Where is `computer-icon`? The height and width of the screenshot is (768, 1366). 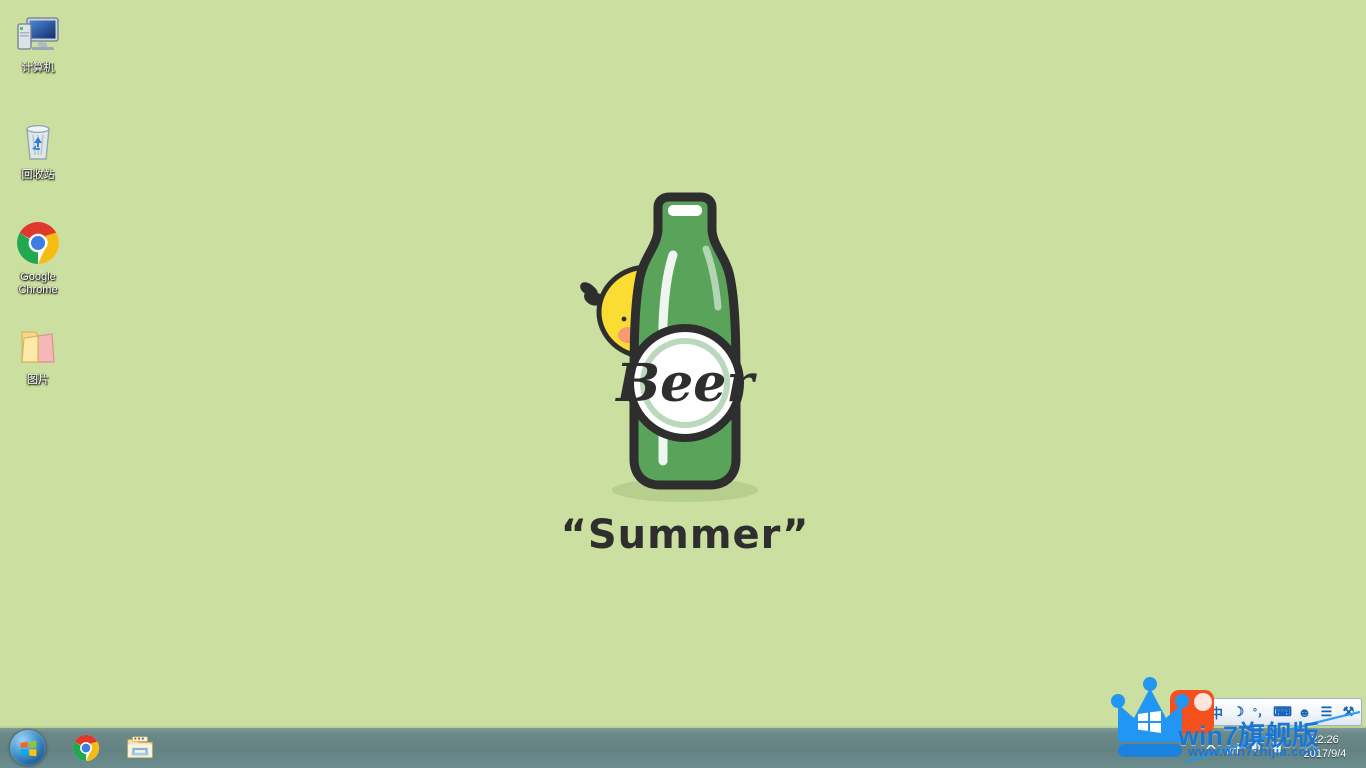
computer-icon is located at coordinates (38, 34).